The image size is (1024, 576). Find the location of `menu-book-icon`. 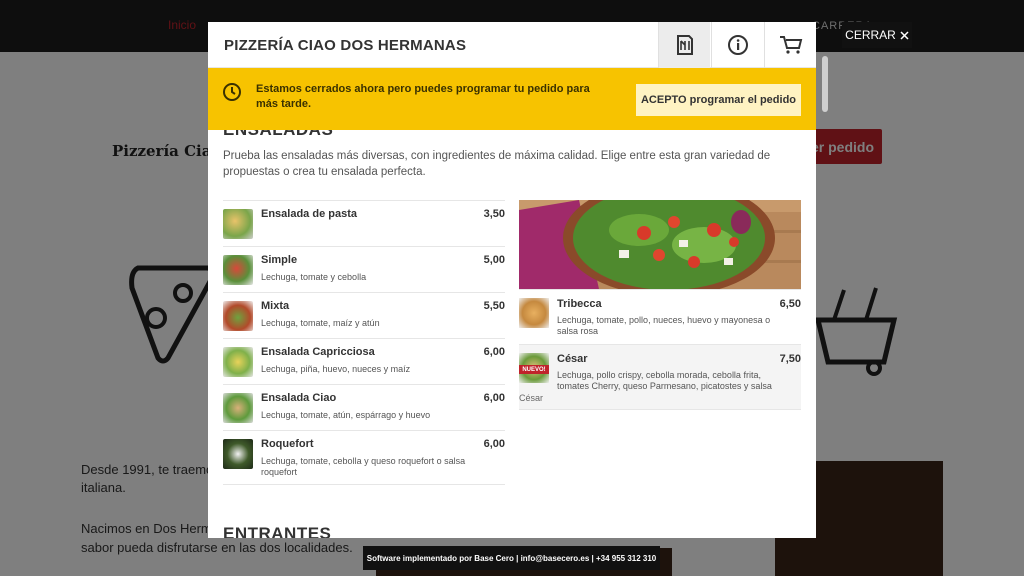

menu-book-icon is located at coordinates (684, 45).